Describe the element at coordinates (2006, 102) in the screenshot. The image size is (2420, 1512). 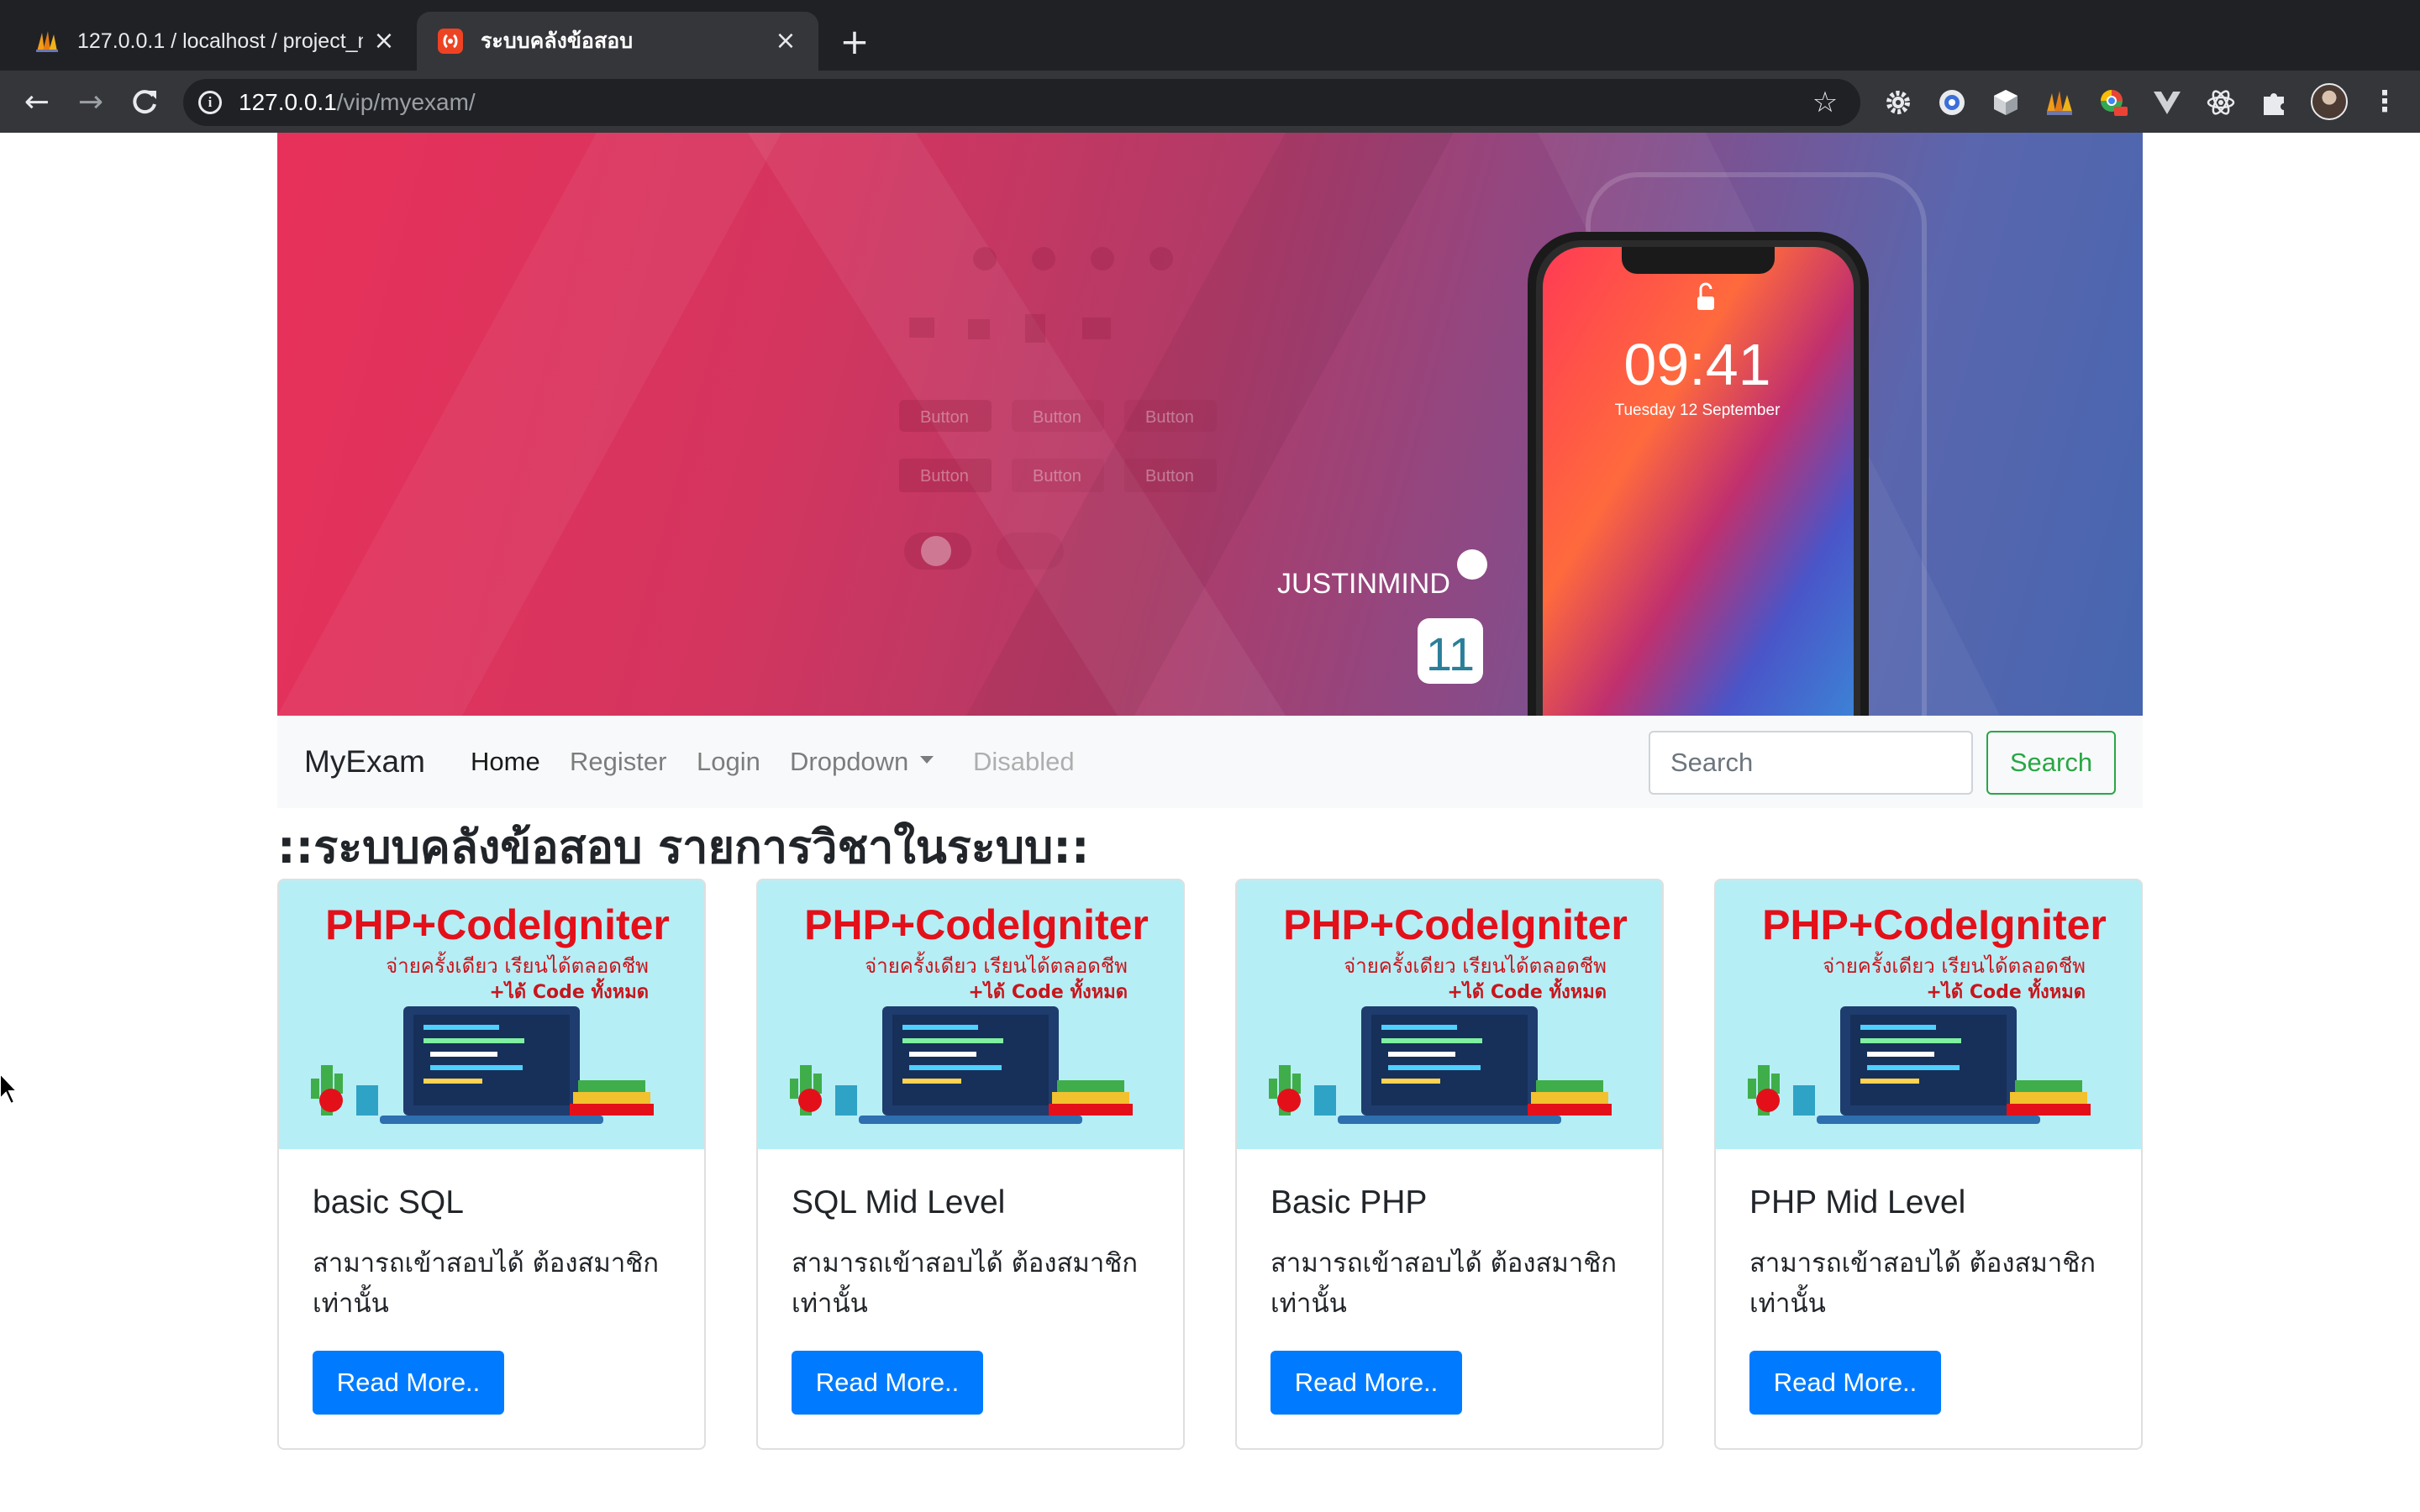
I see `cube-icon` at that location.